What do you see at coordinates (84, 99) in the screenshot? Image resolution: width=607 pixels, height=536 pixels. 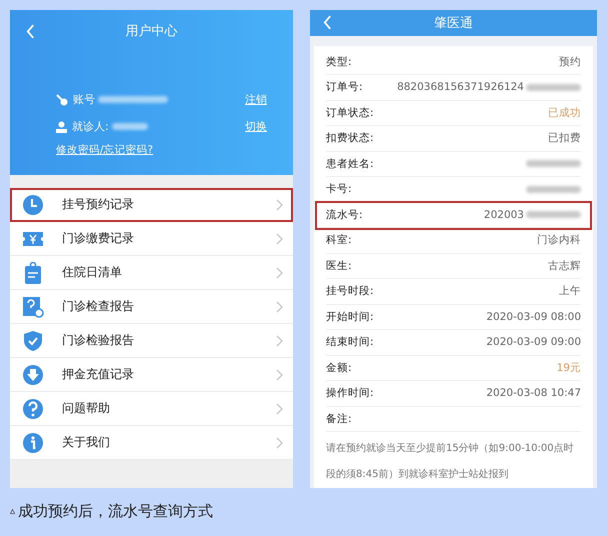 I see `account-label: 账号` at bounding box center [84, 99].